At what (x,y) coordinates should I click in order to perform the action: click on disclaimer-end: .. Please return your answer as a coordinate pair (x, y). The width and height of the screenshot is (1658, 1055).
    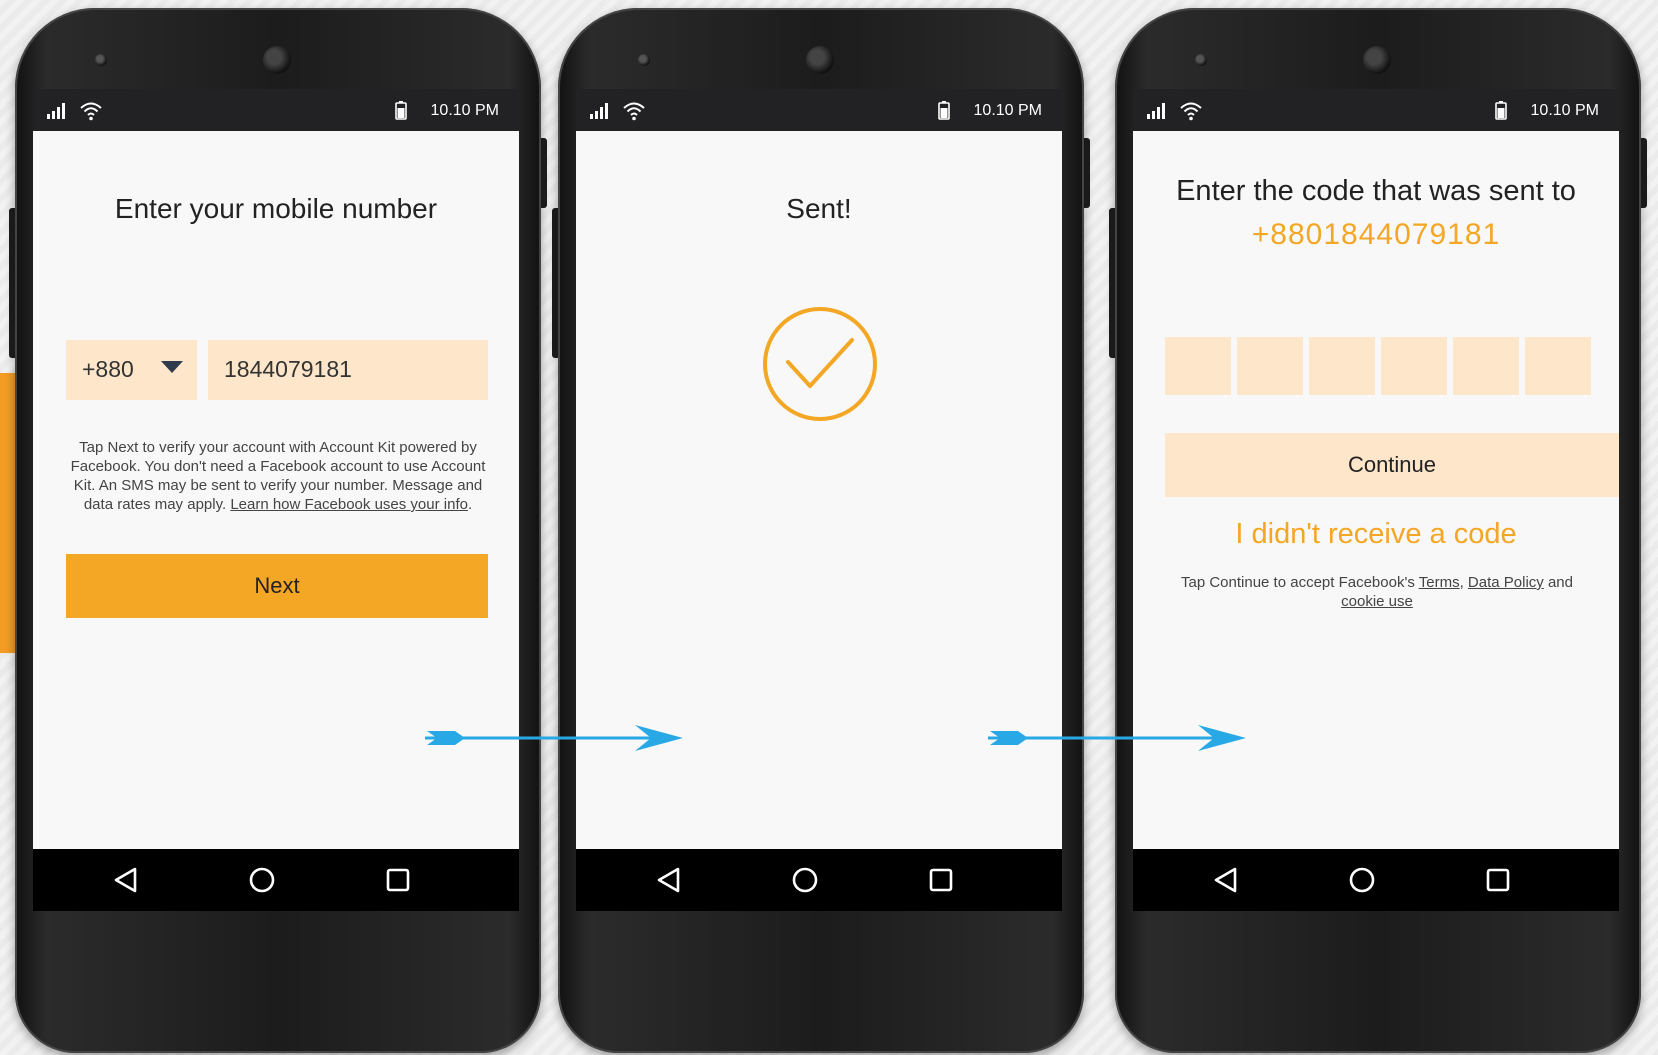
    Looking at the image, I should click on (470, 504).